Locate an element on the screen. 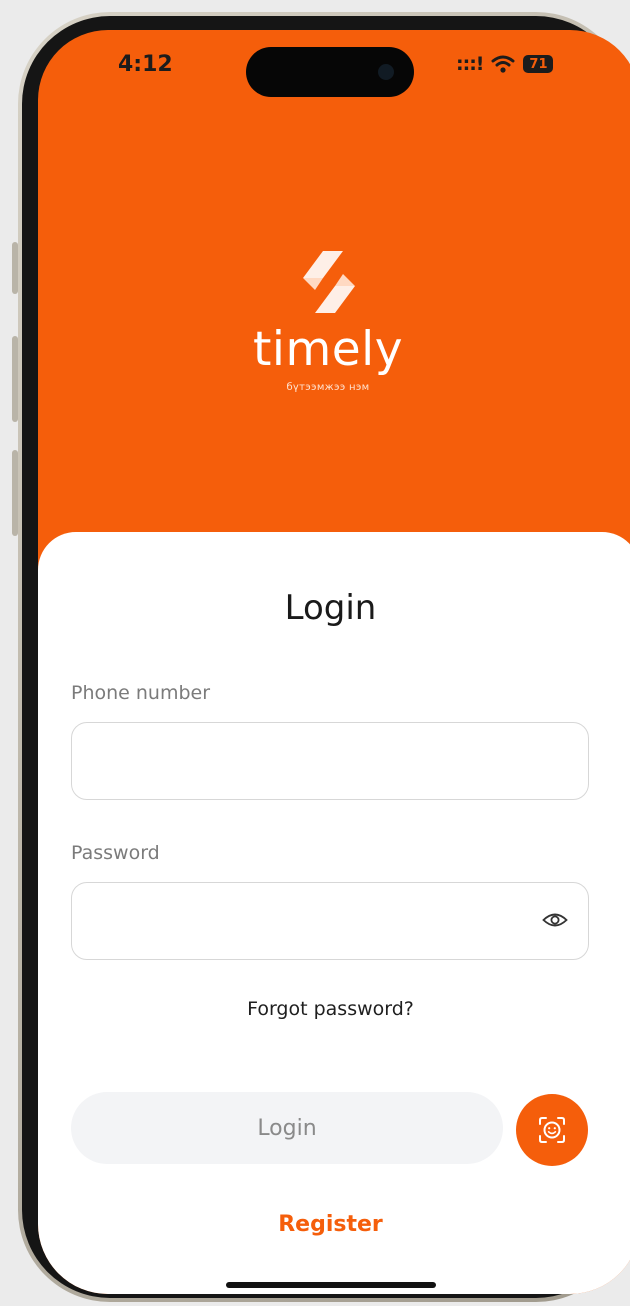  timely-logo-mark is located at coordinates (329, 282).